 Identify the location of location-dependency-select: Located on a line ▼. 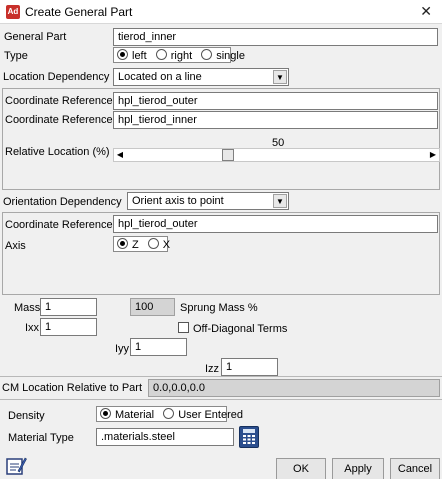
(201, 77).